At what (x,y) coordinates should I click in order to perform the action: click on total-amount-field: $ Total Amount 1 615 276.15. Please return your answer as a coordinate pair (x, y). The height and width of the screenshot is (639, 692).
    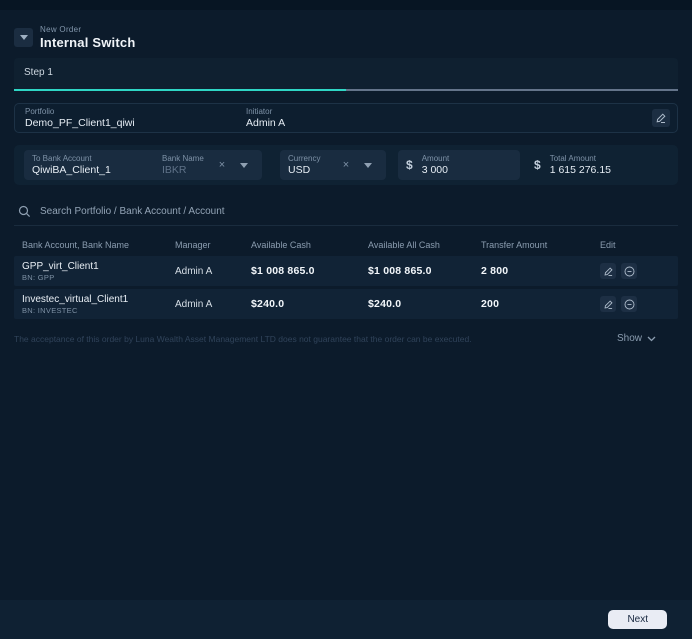
    Looking at the image, I should click on (572, 165).